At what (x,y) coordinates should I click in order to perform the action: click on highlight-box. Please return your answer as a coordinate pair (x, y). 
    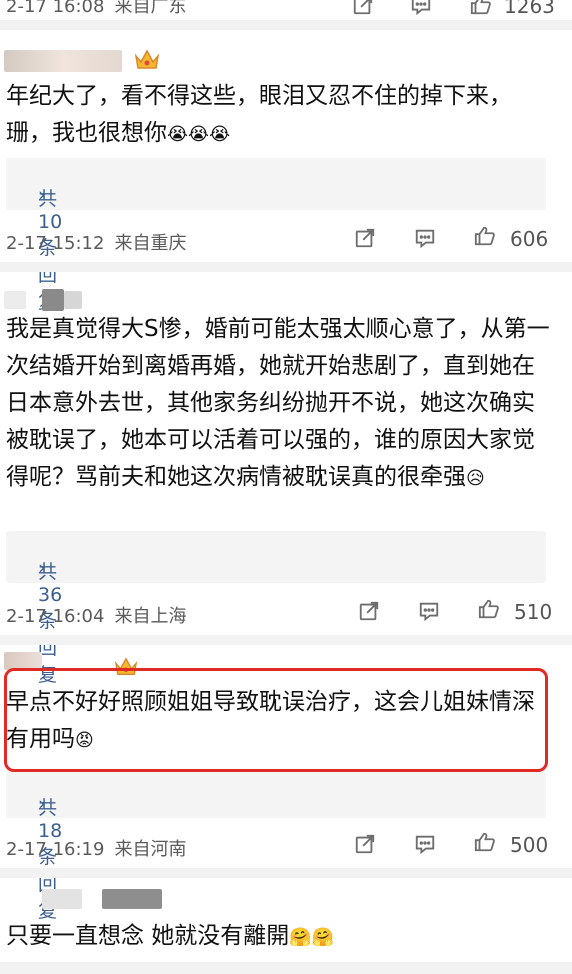
    Looking at the image, I should click on (276, 720).